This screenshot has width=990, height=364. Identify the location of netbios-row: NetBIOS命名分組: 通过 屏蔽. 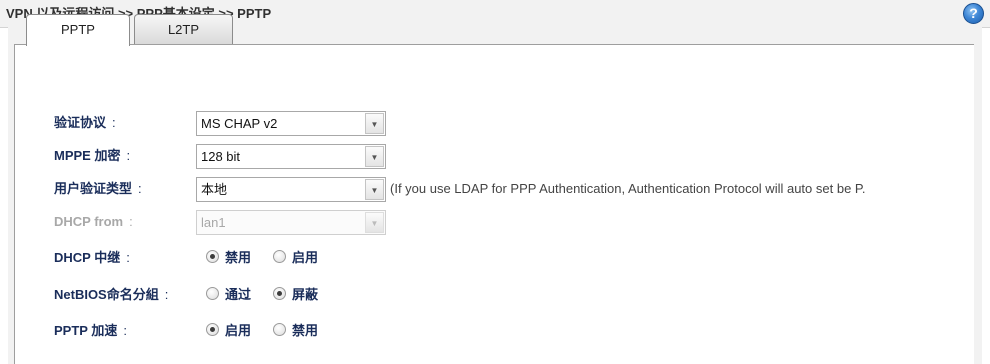
(495, 295).